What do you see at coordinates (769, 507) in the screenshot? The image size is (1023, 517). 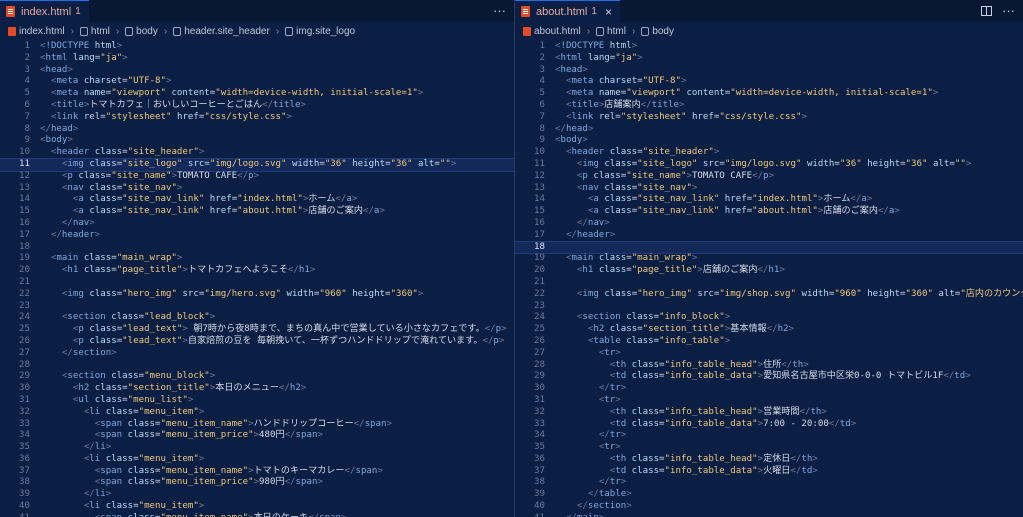 I see `code-line: 40 </section>` at bounding box center [769, 507].